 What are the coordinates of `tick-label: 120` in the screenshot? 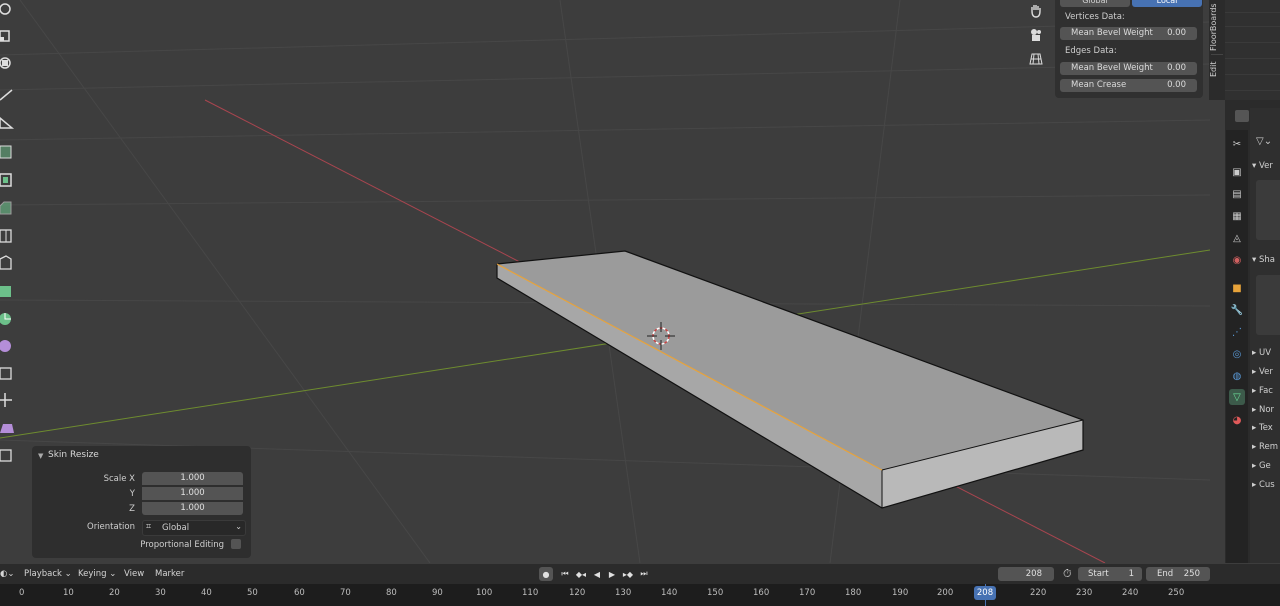 It's located at (577, 593).